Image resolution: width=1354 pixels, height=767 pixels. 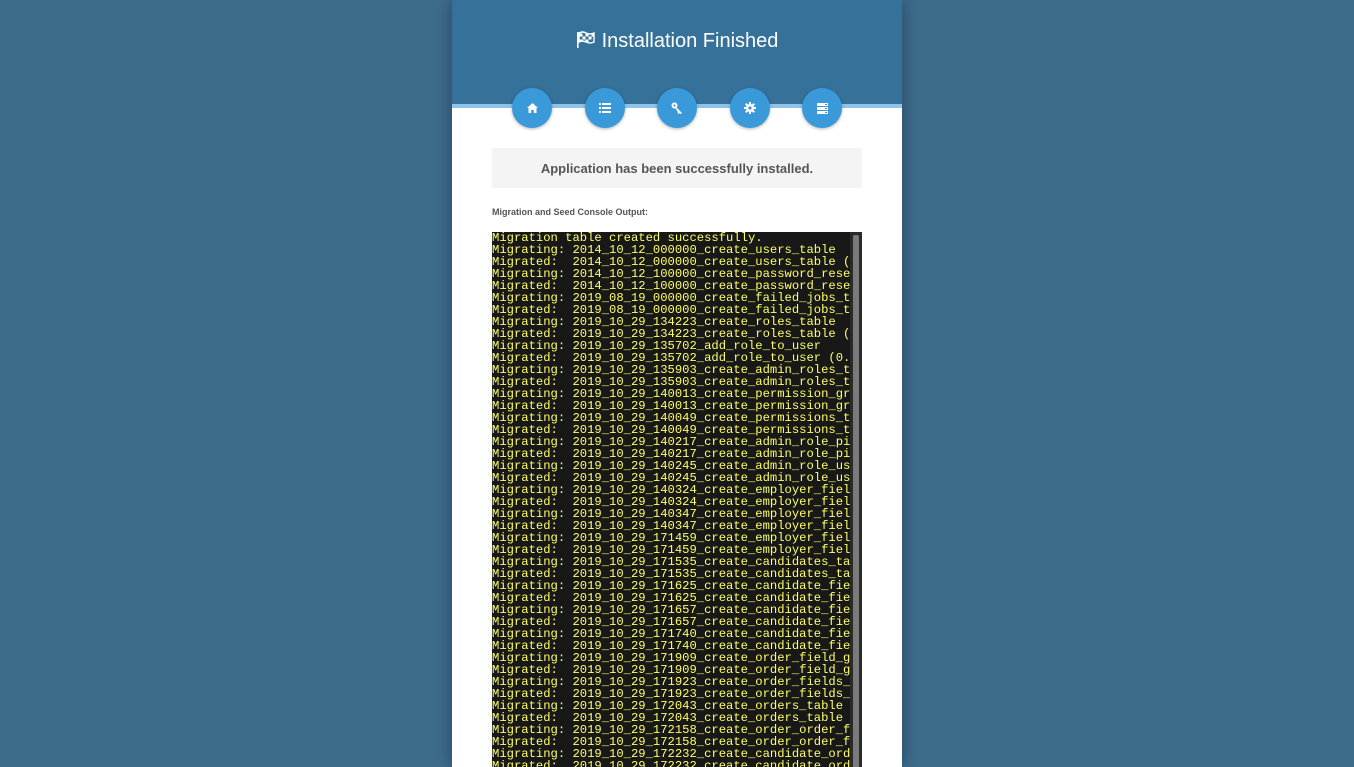 I want to click on step-environment-button, so click(x=750, y=108).